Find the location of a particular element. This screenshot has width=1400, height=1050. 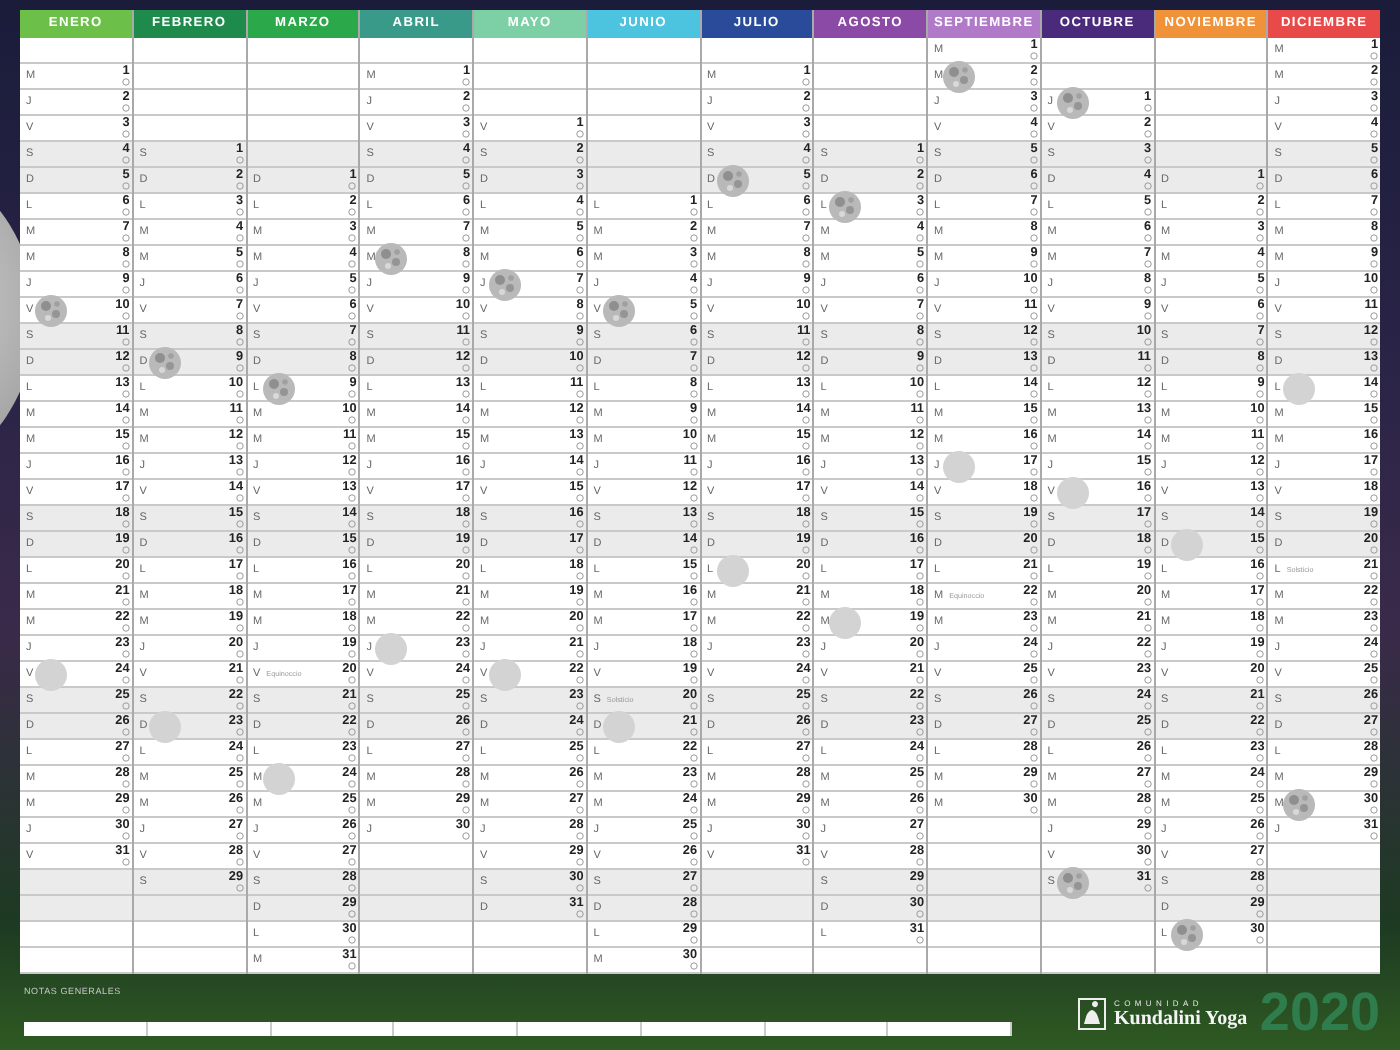

logo-name: Kundalini Yoga is located at coordinates (1181, 1019).